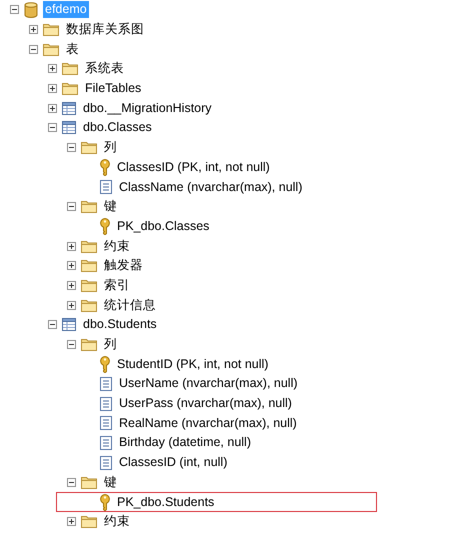 The width and height of the screenshot is (463, 534). I want to click on tree-item: 触发器, so click(123, 265).